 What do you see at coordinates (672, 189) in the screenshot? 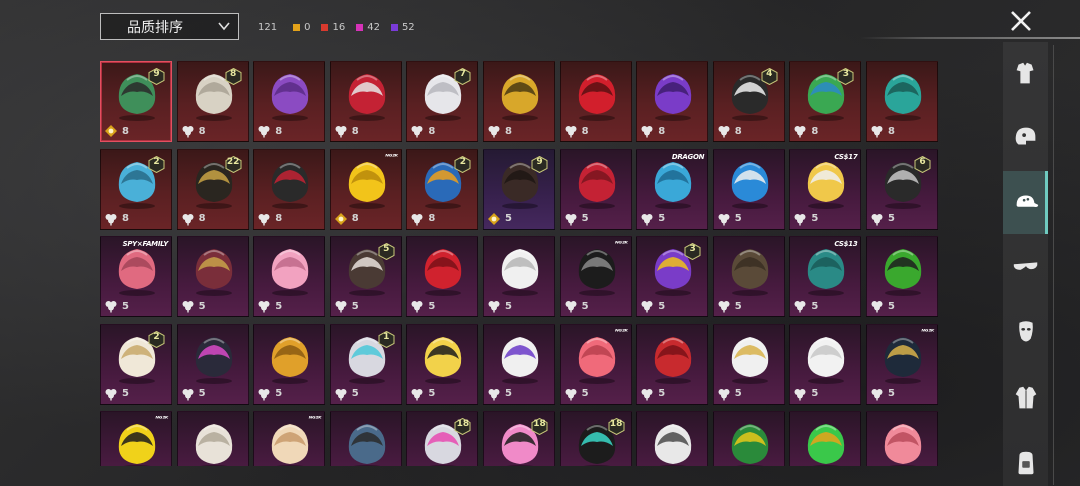
I see `item-cell: DRAGON 5` at bounding box center [672, 189].